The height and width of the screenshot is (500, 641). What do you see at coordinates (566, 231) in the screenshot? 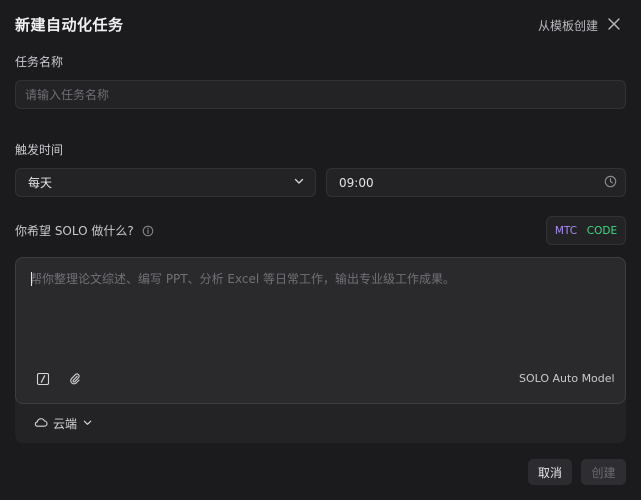
I see `mode-mtc: MTC` at bounding box center [566, 231].